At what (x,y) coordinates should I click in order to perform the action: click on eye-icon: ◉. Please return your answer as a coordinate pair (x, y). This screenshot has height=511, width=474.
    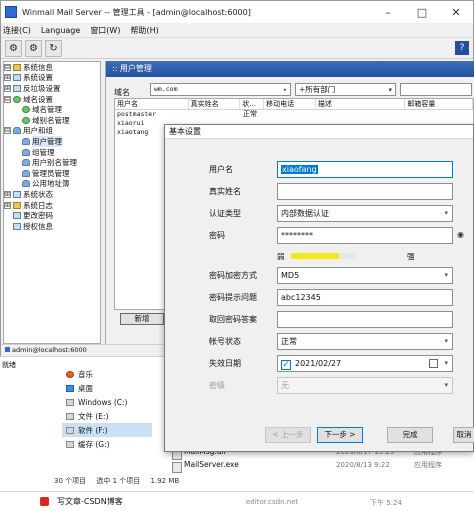
    Looking at the image, I should click on (460, 234).